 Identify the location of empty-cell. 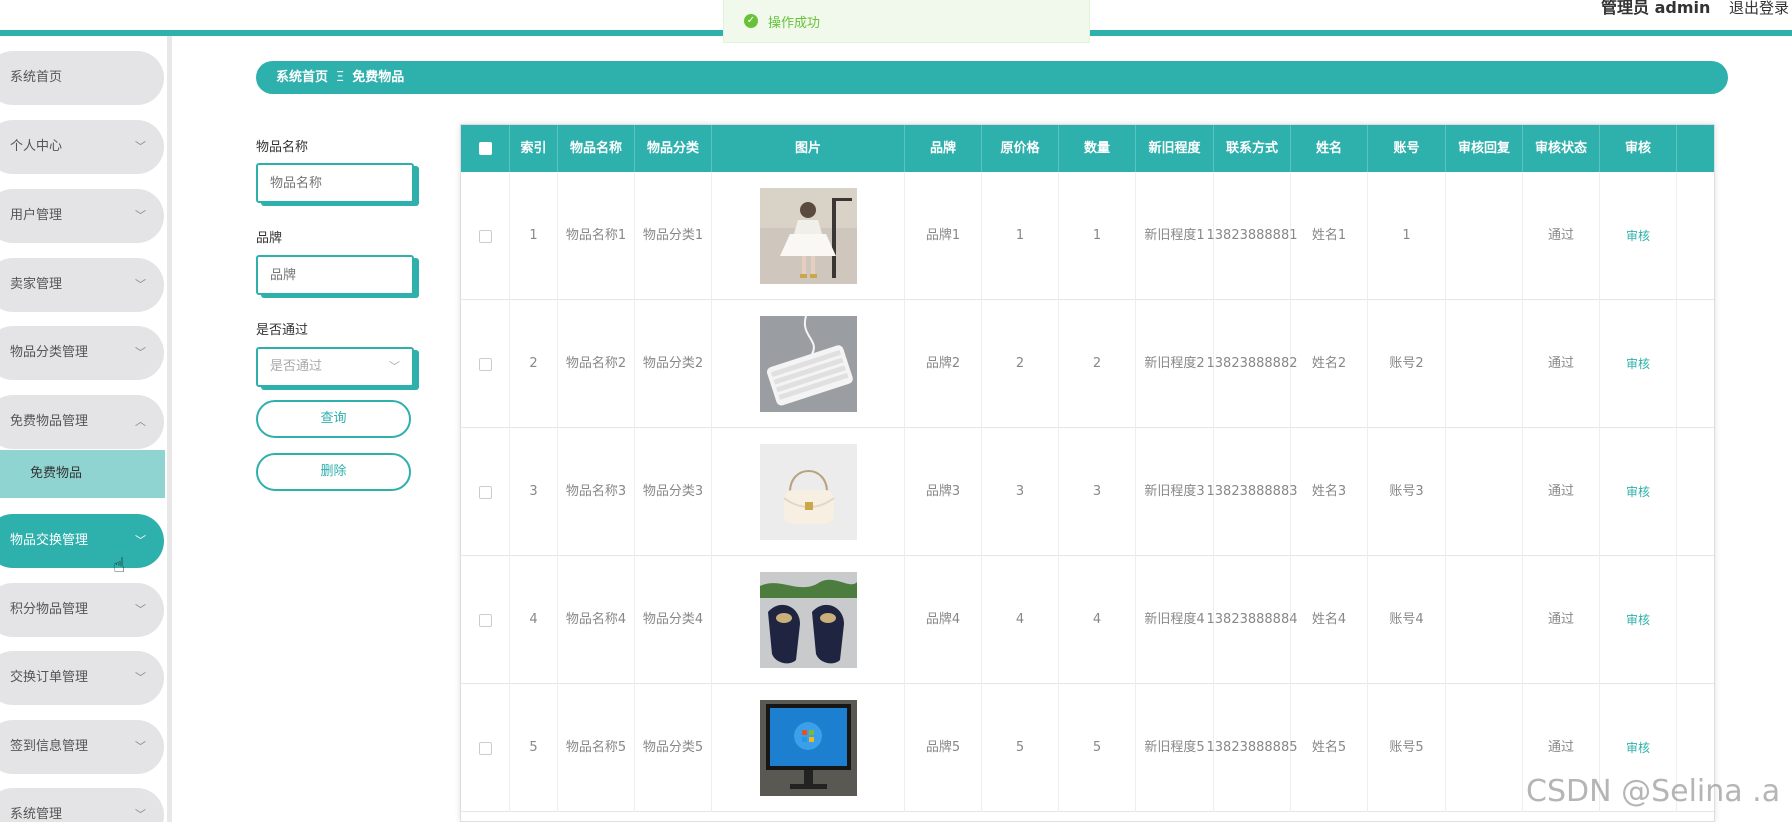
(1695, 492).